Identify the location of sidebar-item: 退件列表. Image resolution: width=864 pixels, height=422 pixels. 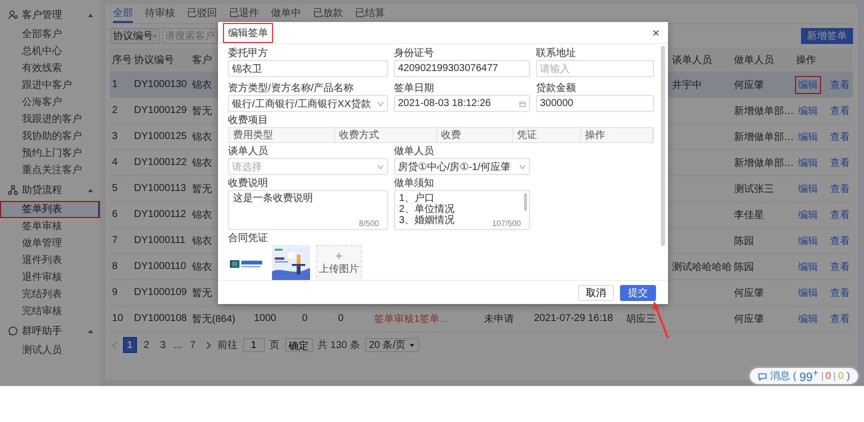
(50, 260).